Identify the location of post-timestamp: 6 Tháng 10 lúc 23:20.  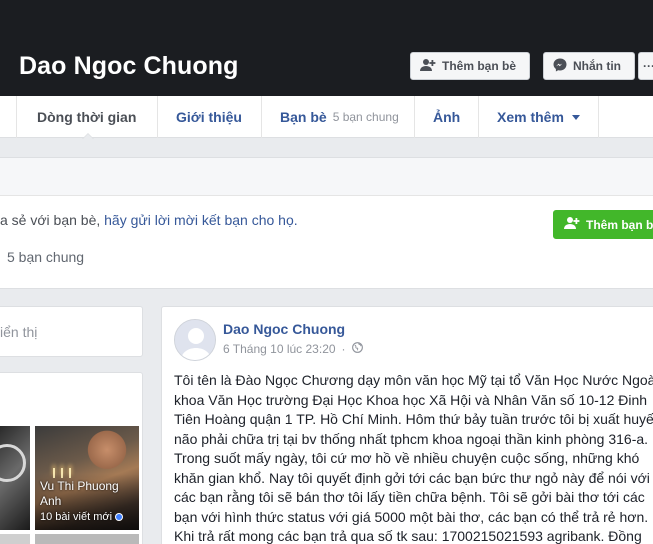
(279, 349).